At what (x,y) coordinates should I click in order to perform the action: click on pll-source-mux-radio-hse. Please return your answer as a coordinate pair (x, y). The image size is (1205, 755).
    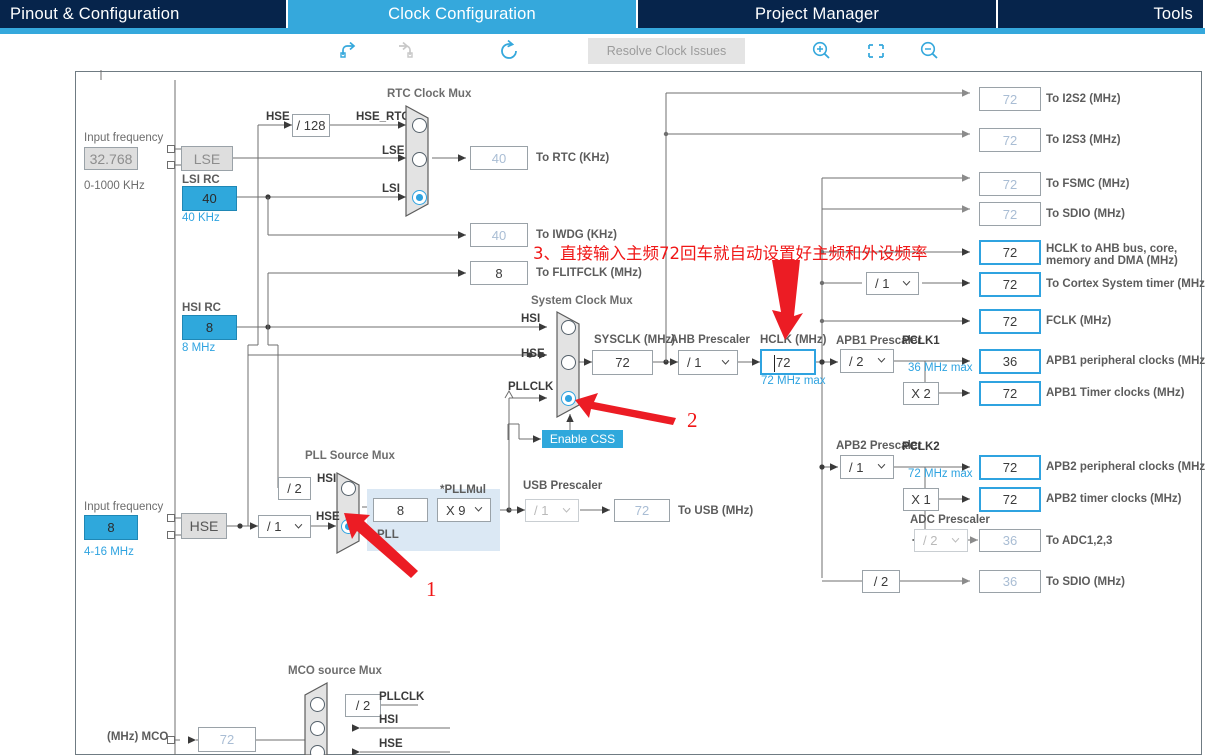
    Looking at the image, I should click on (348, 526).